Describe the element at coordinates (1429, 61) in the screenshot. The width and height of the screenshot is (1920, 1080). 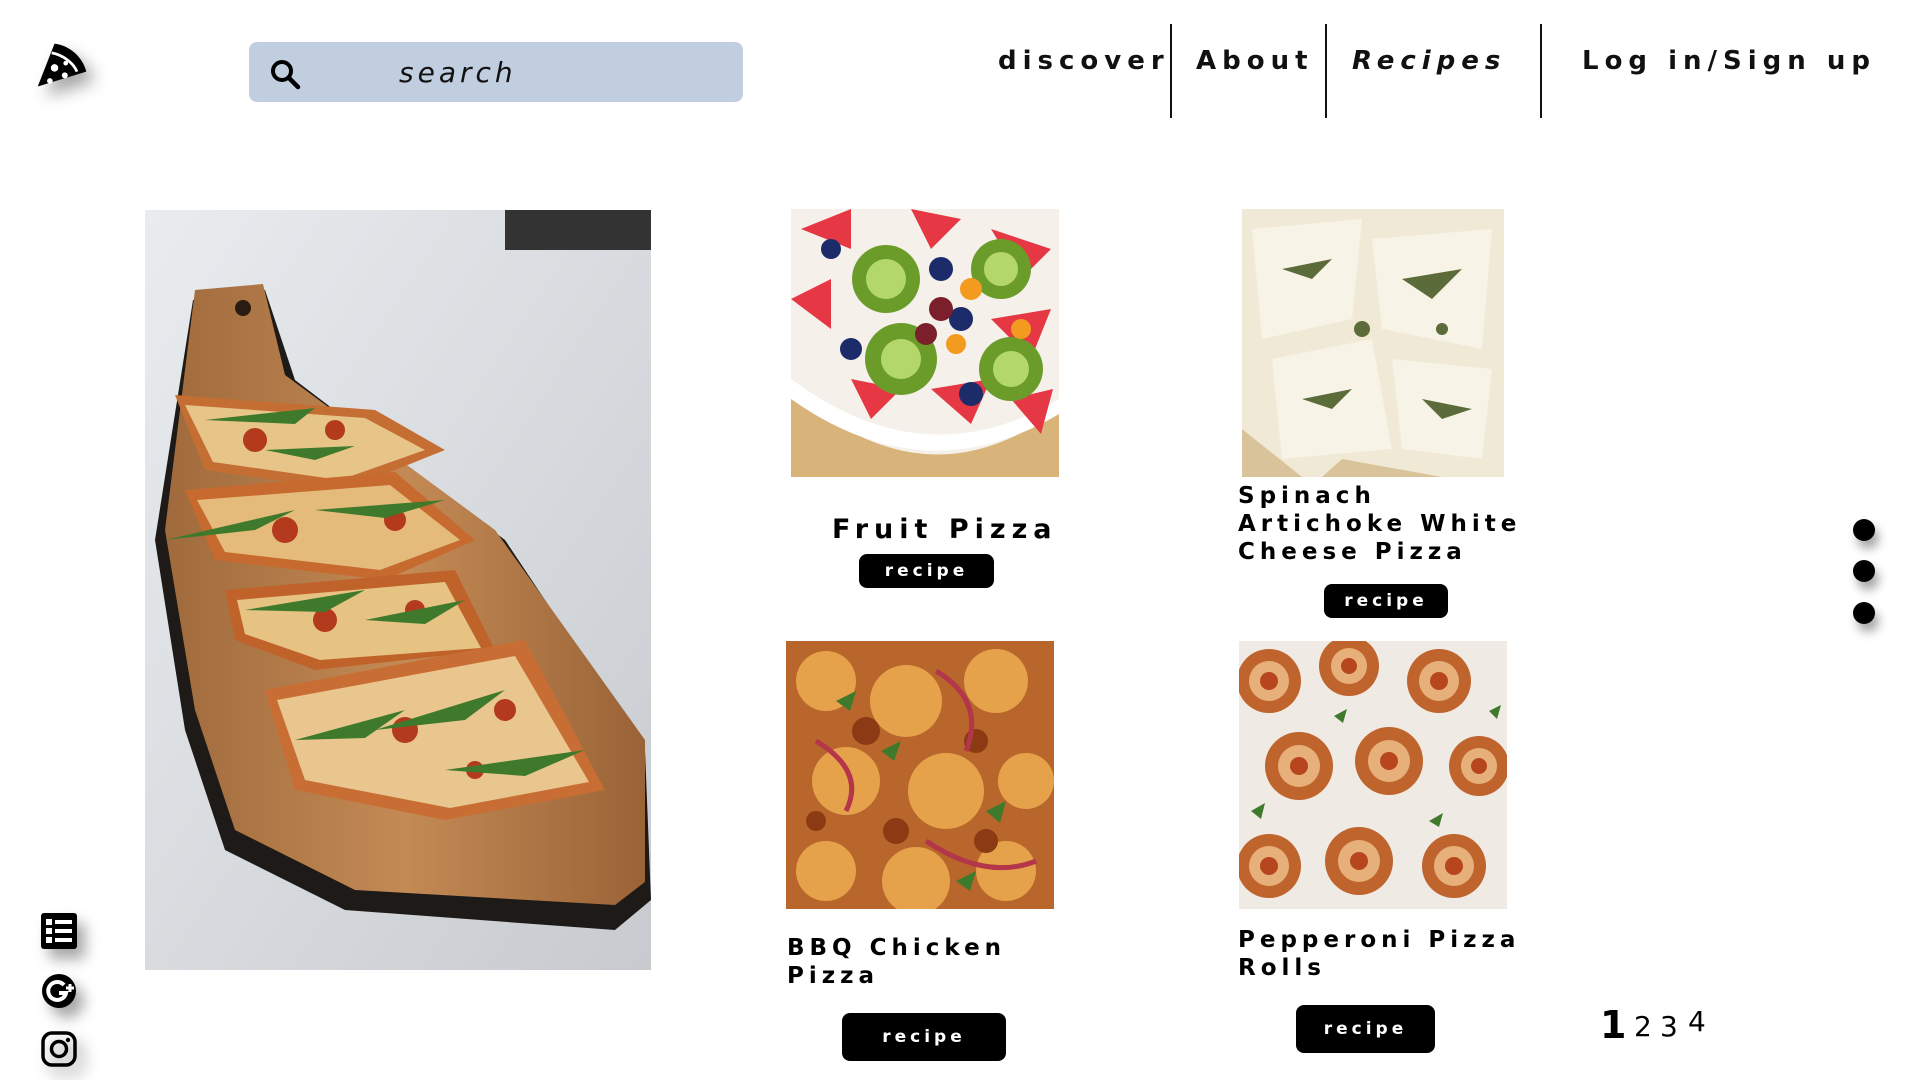
I see `nav-recipes: Recipes` at that location.